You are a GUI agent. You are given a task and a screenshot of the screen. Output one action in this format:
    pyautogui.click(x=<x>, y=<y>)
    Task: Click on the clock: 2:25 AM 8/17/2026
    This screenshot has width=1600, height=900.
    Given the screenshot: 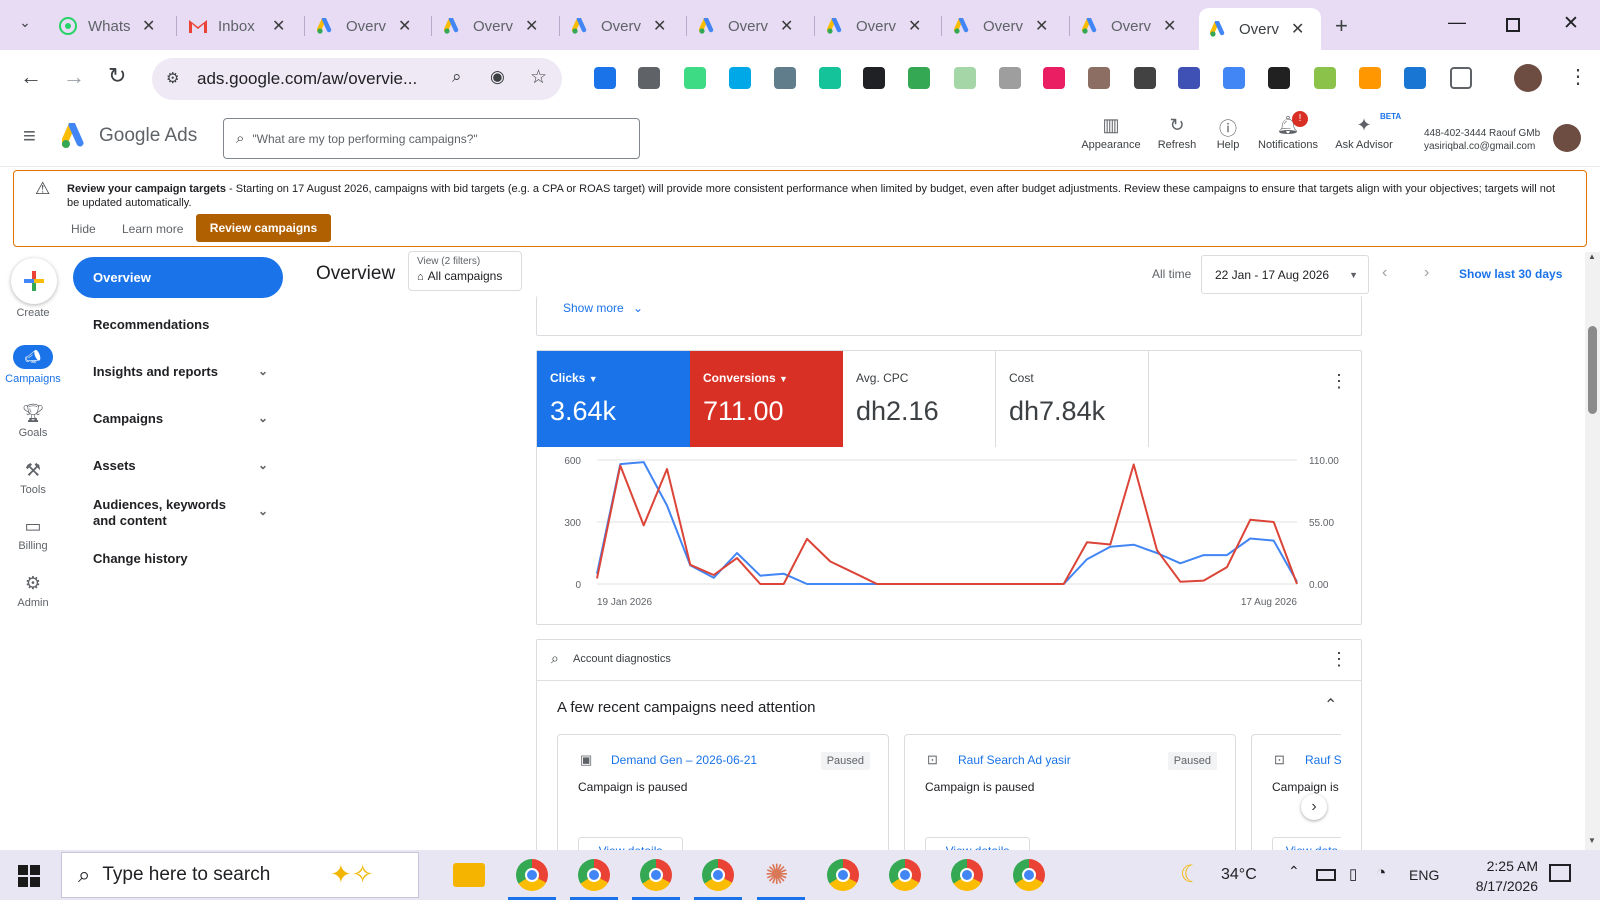 What is the action you would take?
    pyautogui.click(x=1500, y=876)
    